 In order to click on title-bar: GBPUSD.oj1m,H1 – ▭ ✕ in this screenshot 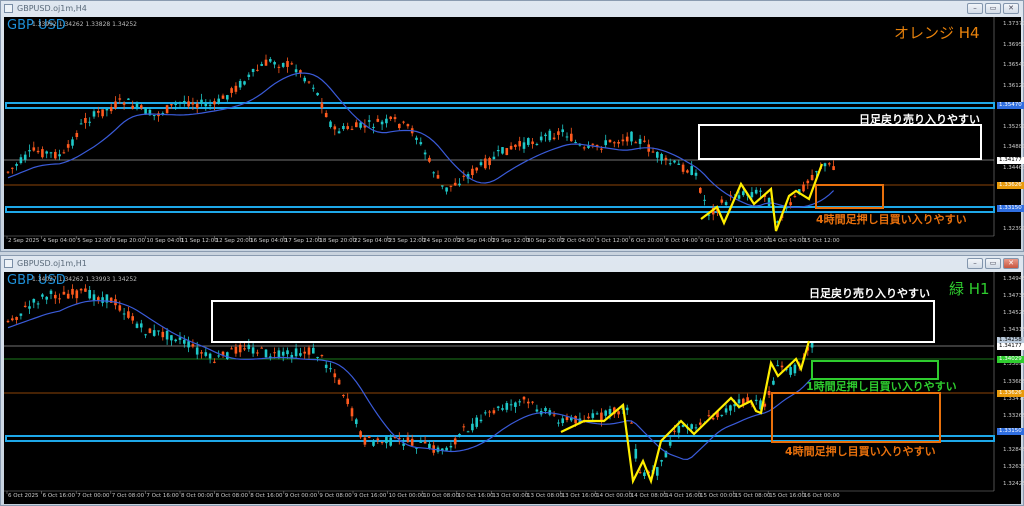, I will do `click(512, 264)`.